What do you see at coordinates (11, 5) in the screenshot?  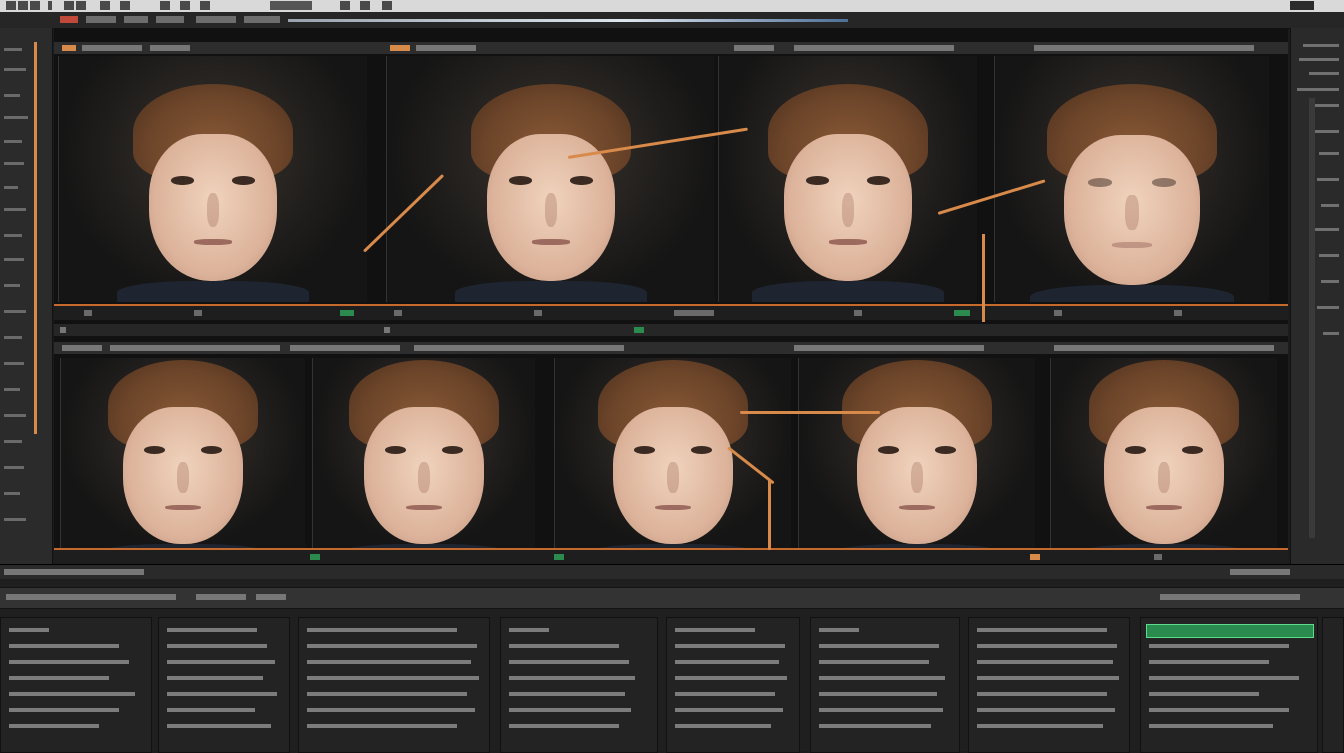 I see `close-icon` at bounding box center [11, 5].